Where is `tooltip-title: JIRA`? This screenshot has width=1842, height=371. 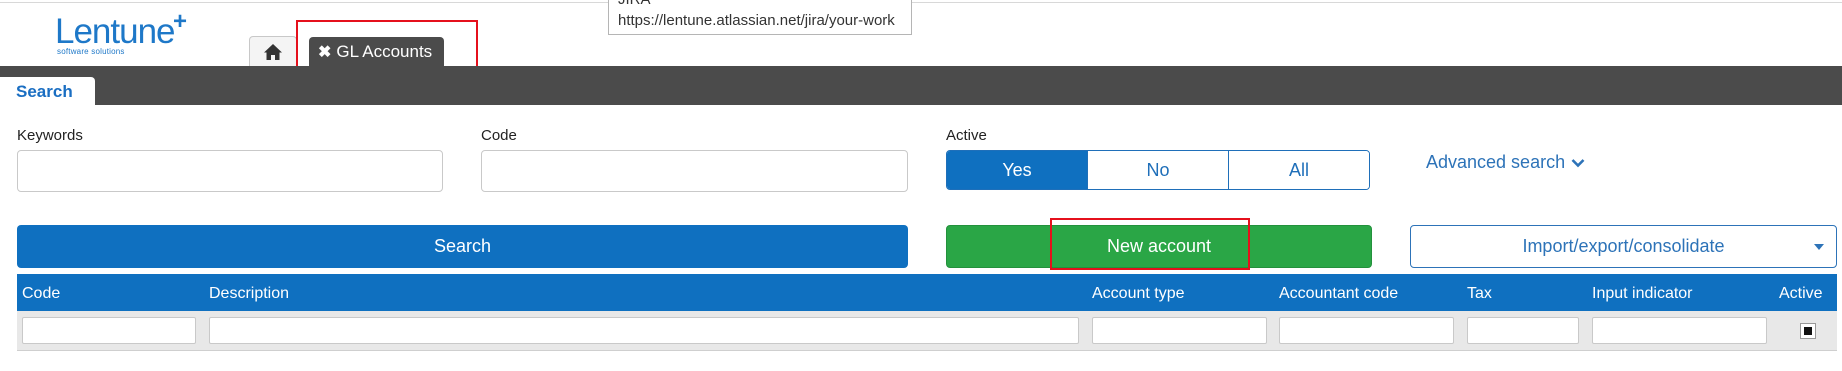 tooltip-title: JIRA is located at coordinates (634, 4).